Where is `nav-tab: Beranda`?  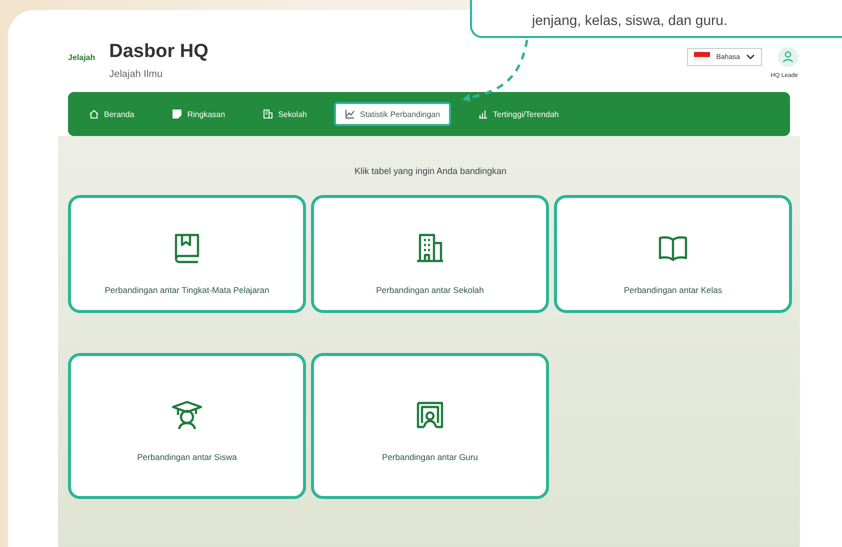
nav-tab: Beranda is located at coordinates (112, 114).